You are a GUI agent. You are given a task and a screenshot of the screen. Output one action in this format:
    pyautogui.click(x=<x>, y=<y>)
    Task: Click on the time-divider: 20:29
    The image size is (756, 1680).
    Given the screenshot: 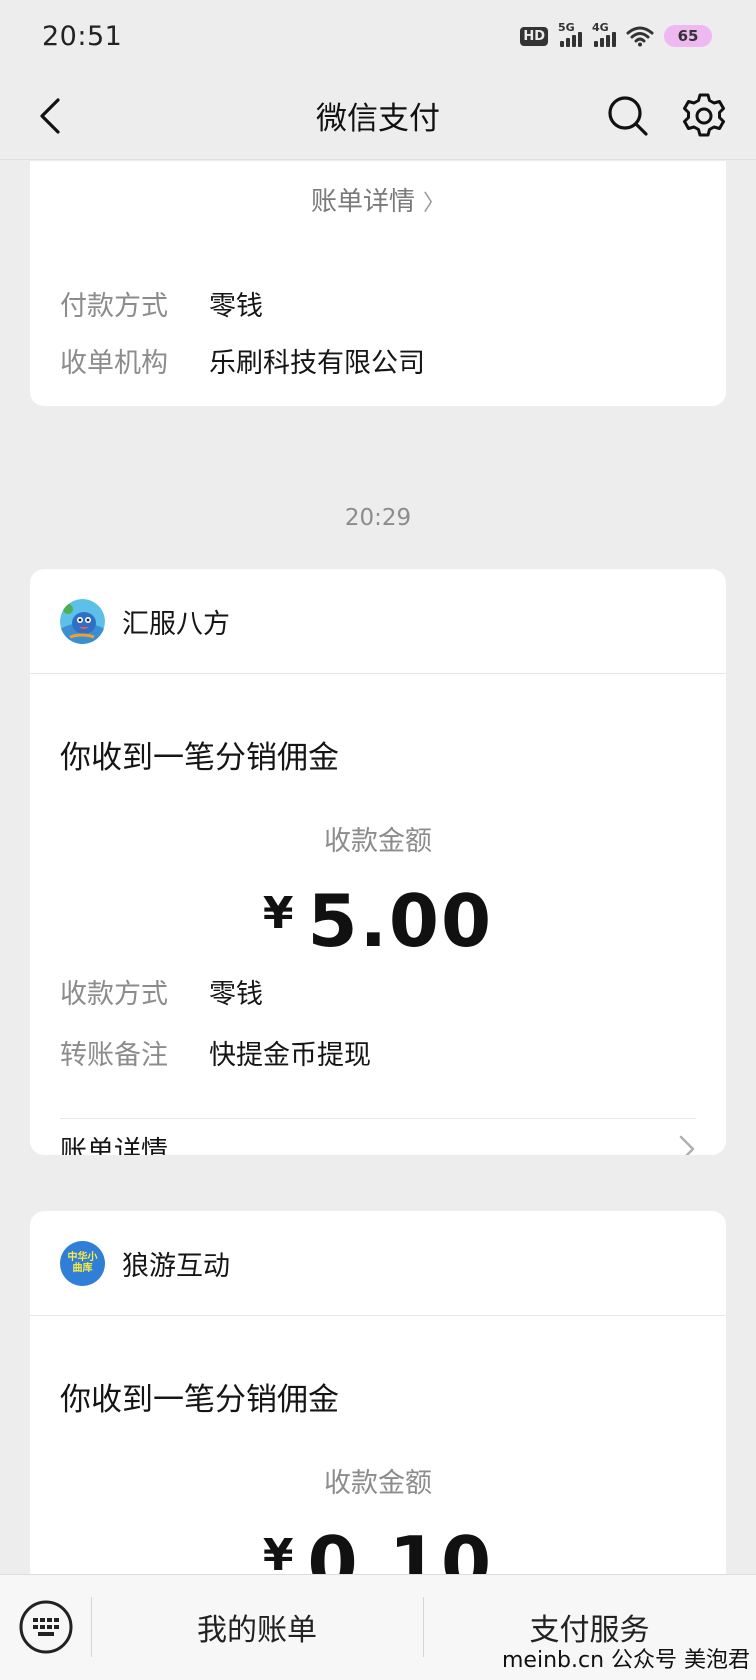 What is the action you would take?
    pyautogui.click(x=378, y=518)
    